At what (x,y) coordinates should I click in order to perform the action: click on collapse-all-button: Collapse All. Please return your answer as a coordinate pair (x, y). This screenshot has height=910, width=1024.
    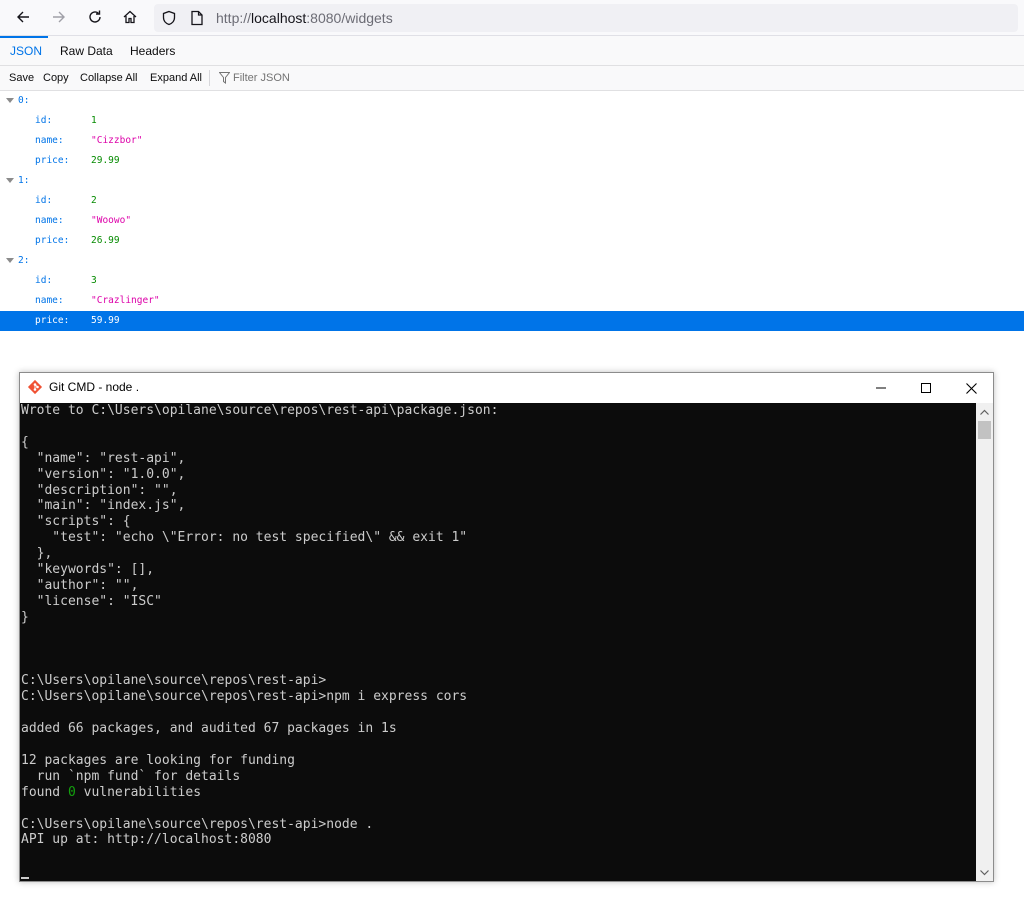
    Looking at the image, I should click on (108, 78).